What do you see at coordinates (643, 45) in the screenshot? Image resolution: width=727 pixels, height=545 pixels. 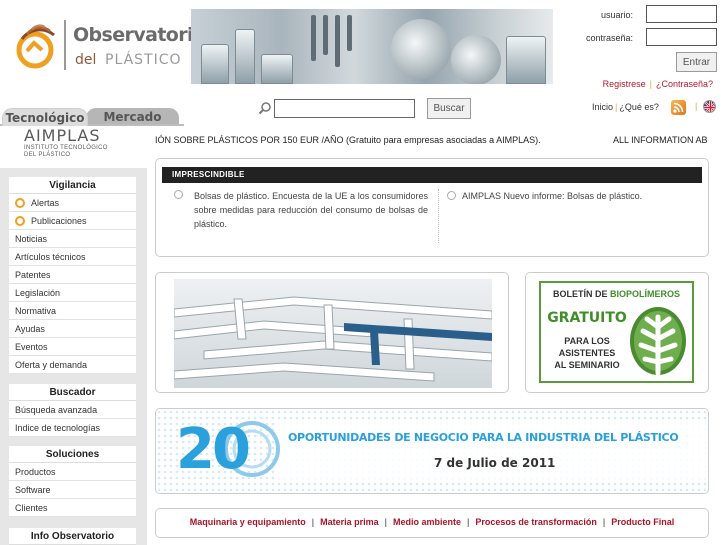 I see `login-form: usuario: contraseña: Entrar` at bounding box center [643, 45].